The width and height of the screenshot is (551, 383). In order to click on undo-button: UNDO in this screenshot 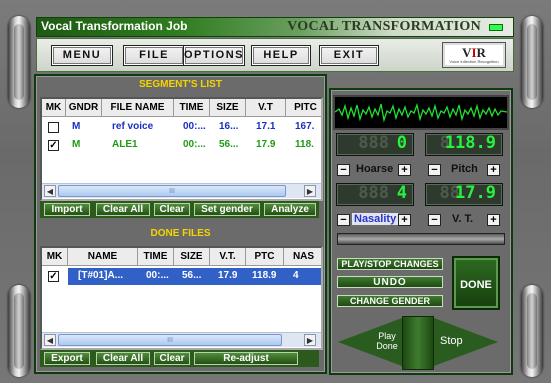, I will do `click(390, 282)`.